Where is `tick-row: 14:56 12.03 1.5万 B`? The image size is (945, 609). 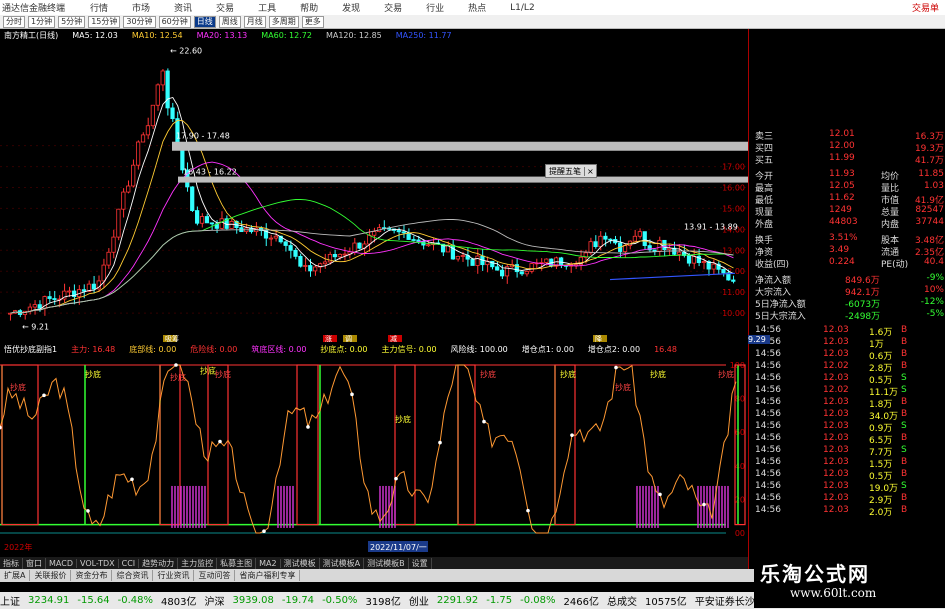
tick-row: 14:56 12.03 1.5万 B is located at coordinates (847, 463).